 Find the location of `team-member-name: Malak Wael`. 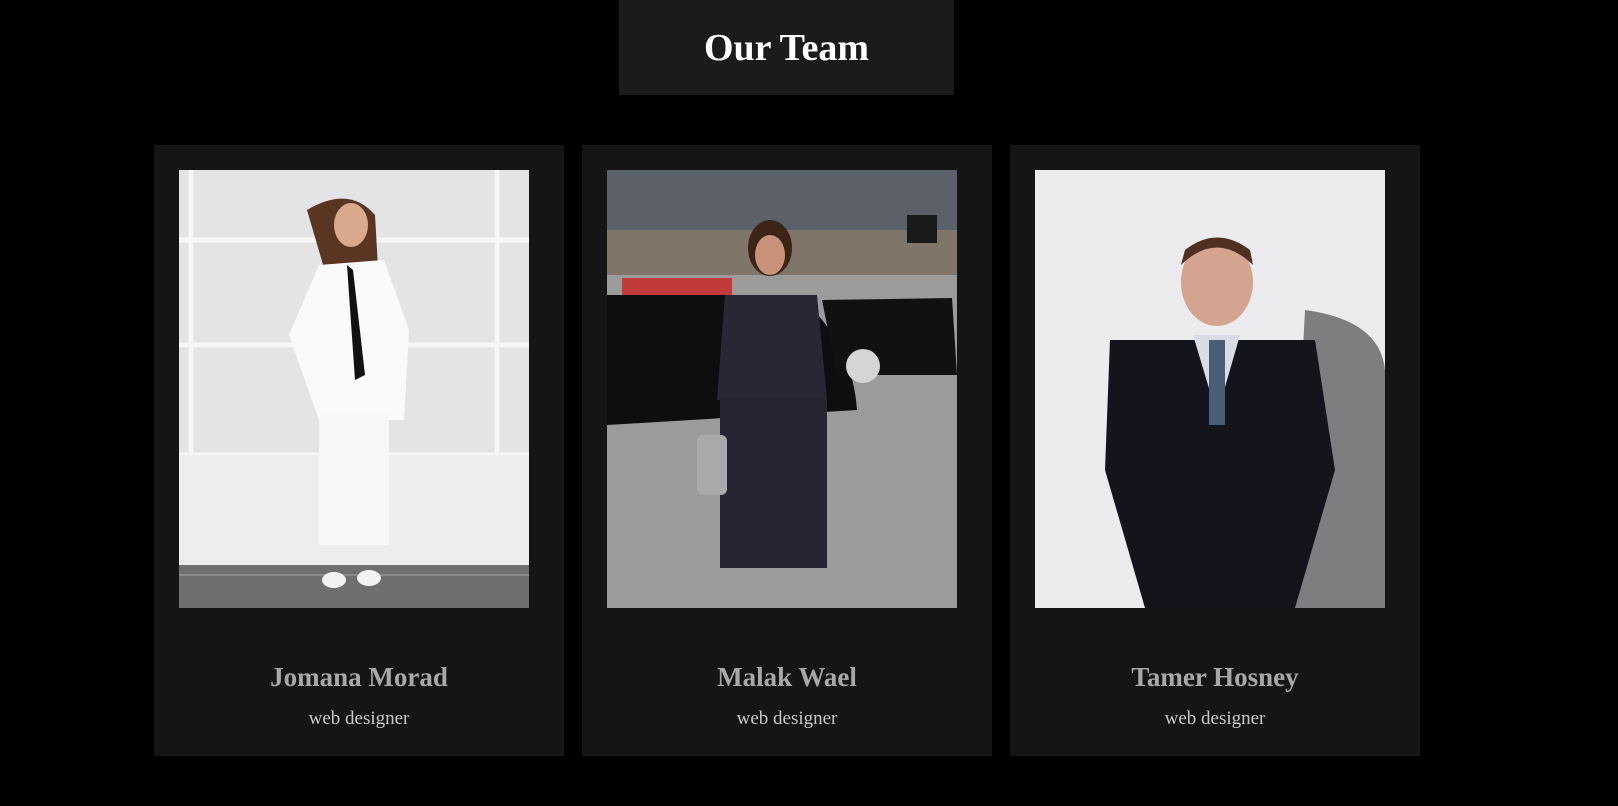

team-member-name: Malak Wael is located at coordinates (787, 677).